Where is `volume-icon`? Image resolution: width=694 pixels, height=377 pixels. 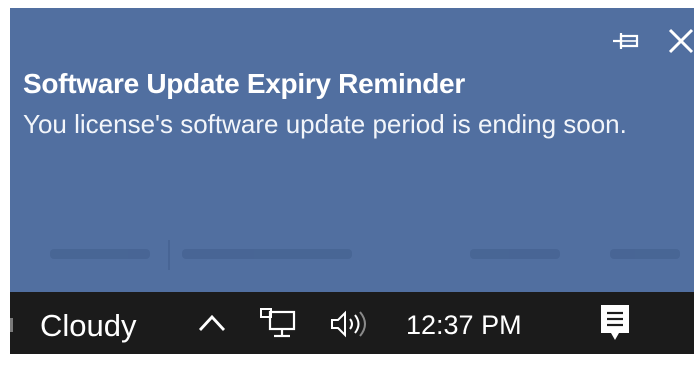
volume-icon is located at coordinates (348, 324).